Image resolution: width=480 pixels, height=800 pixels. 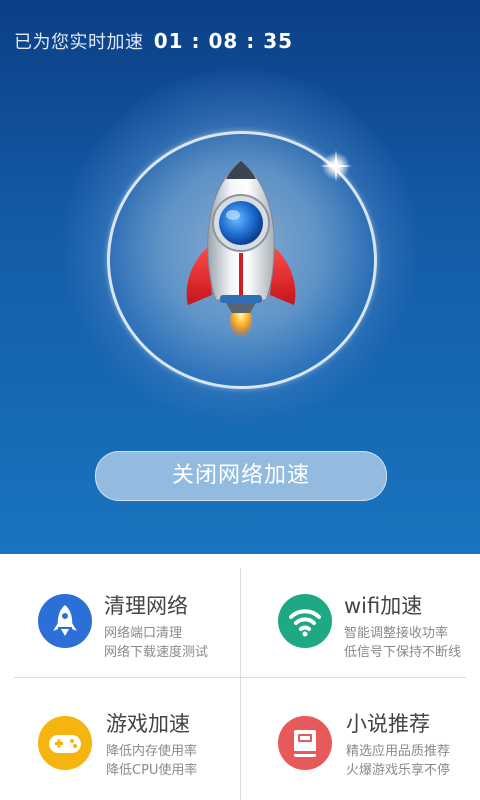 What do you see at coordinates (398, 770) in the screenshot?
I see `feature-desc-line2: 火爆游戏乐享不停` at bounding box center [398, 770].